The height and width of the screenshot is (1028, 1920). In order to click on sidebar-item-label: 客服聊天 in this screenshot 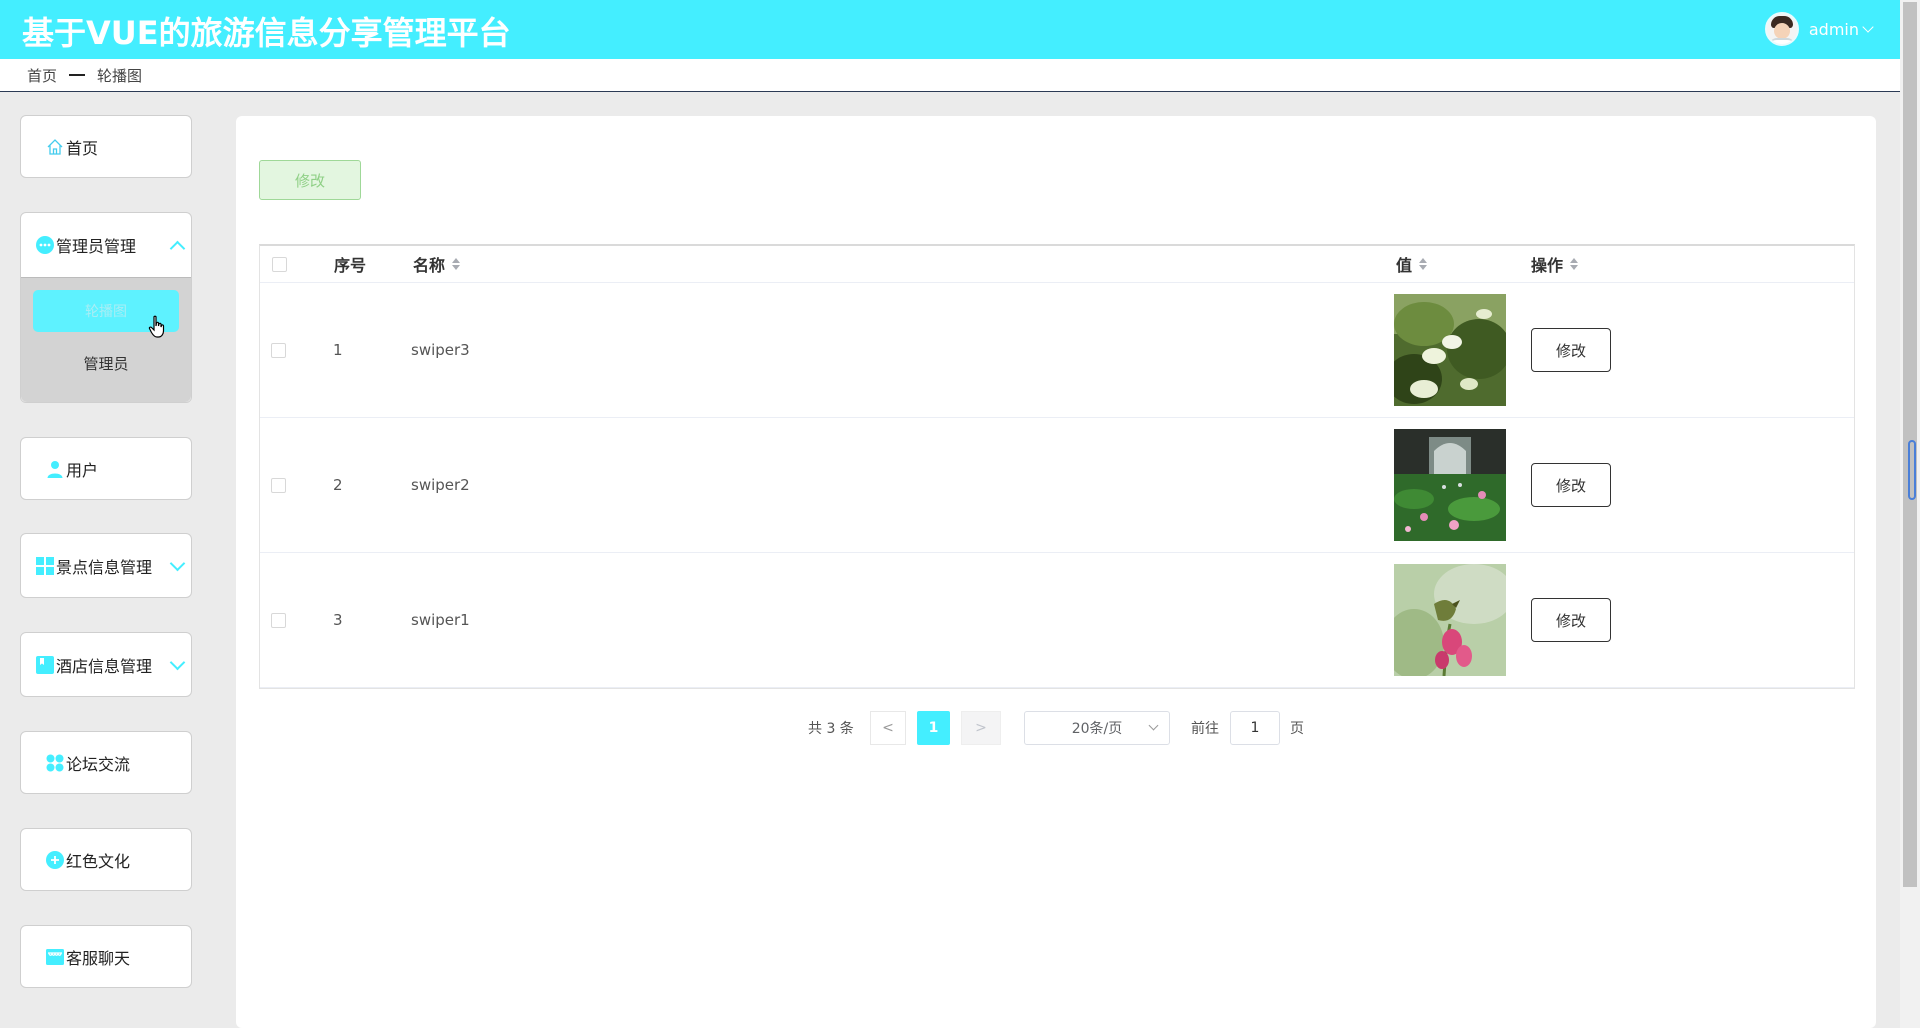, I will do `click(98, 958)`.